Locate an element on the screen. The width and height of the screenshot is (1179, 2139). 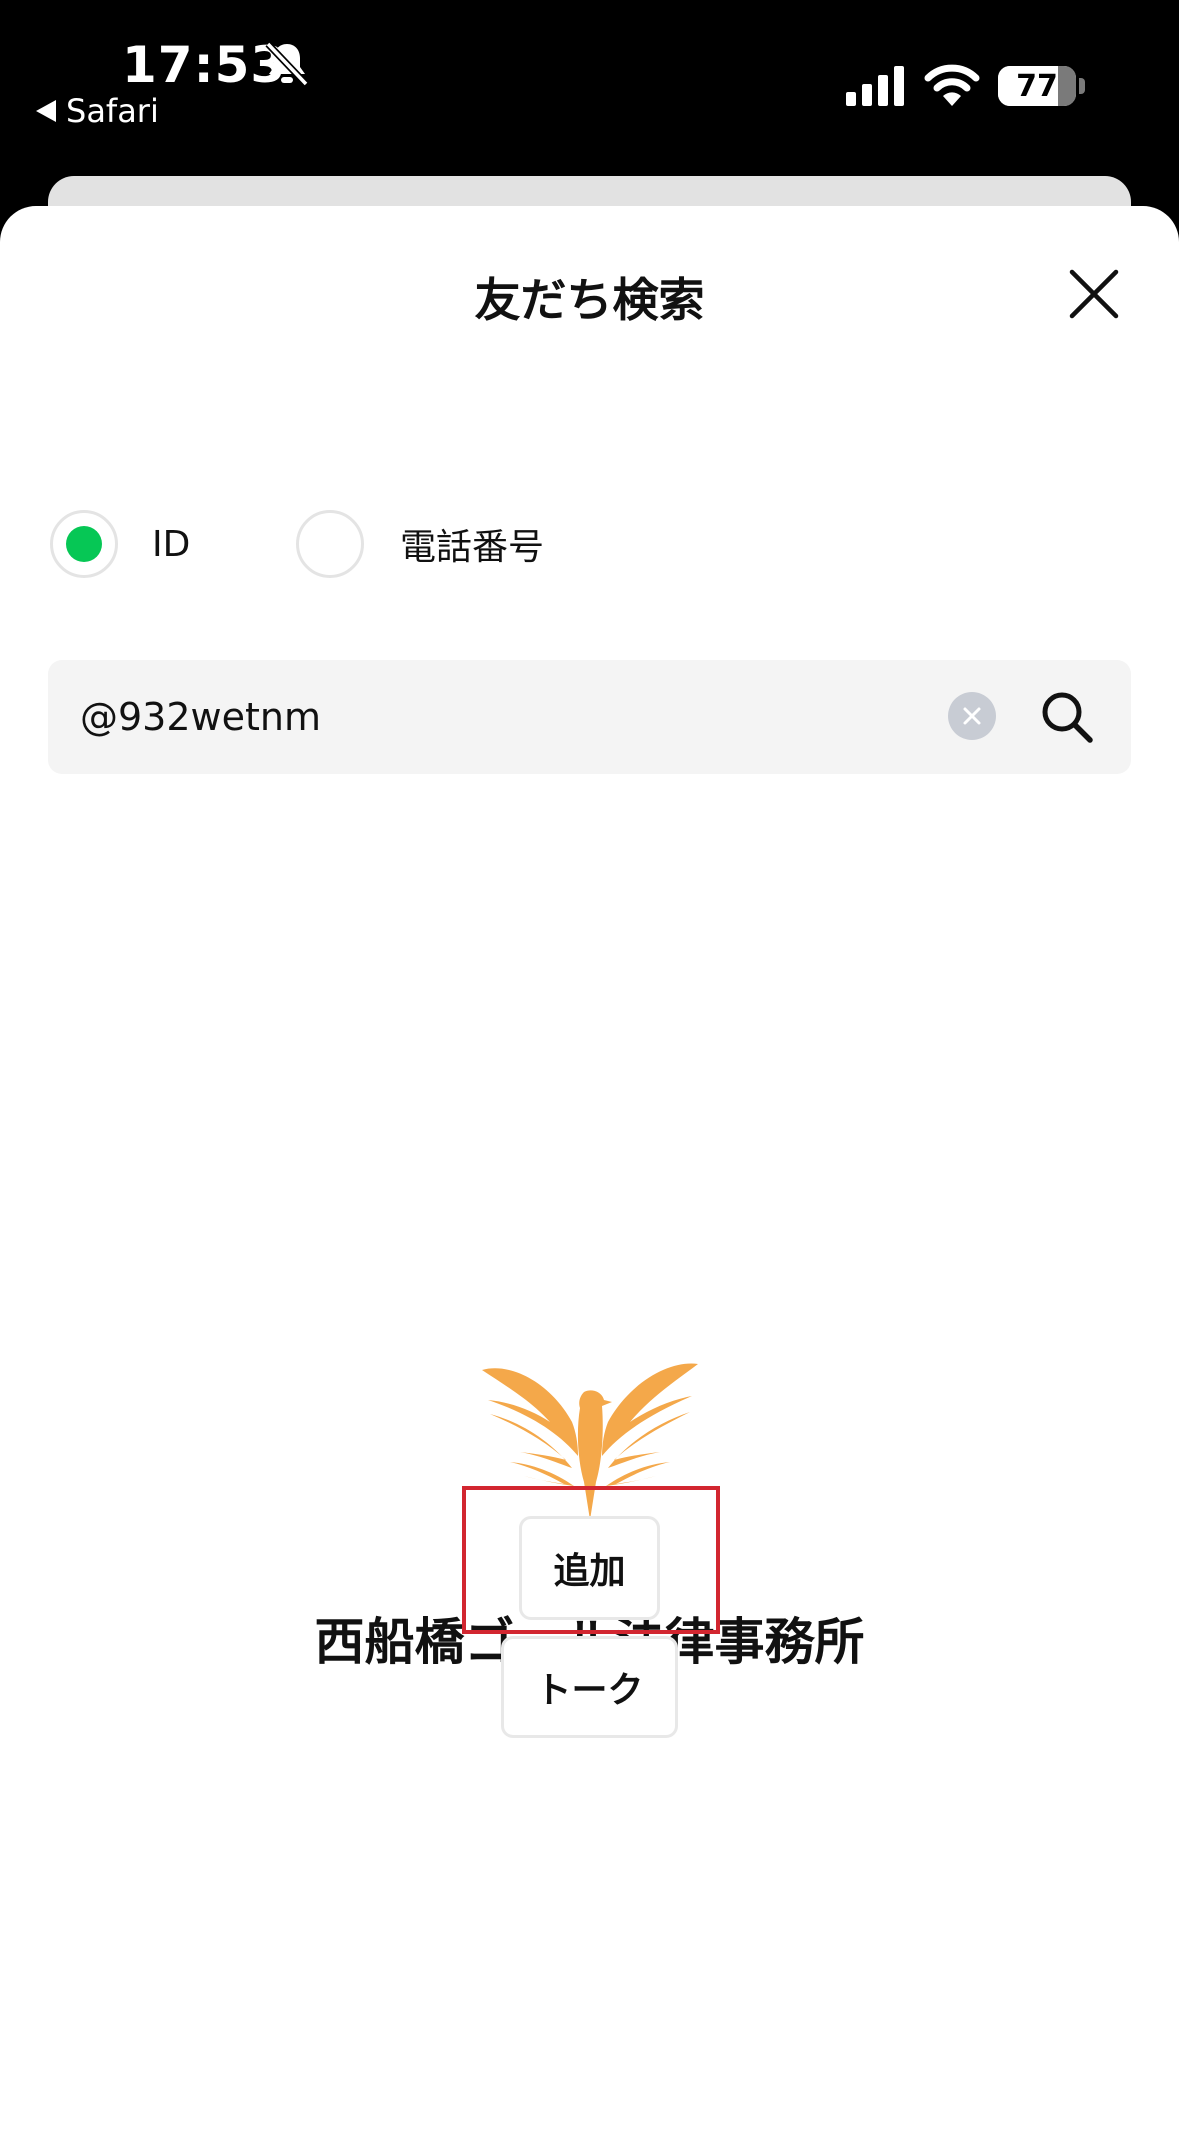
radio-selected-dot is located at coordinates (84, 544).